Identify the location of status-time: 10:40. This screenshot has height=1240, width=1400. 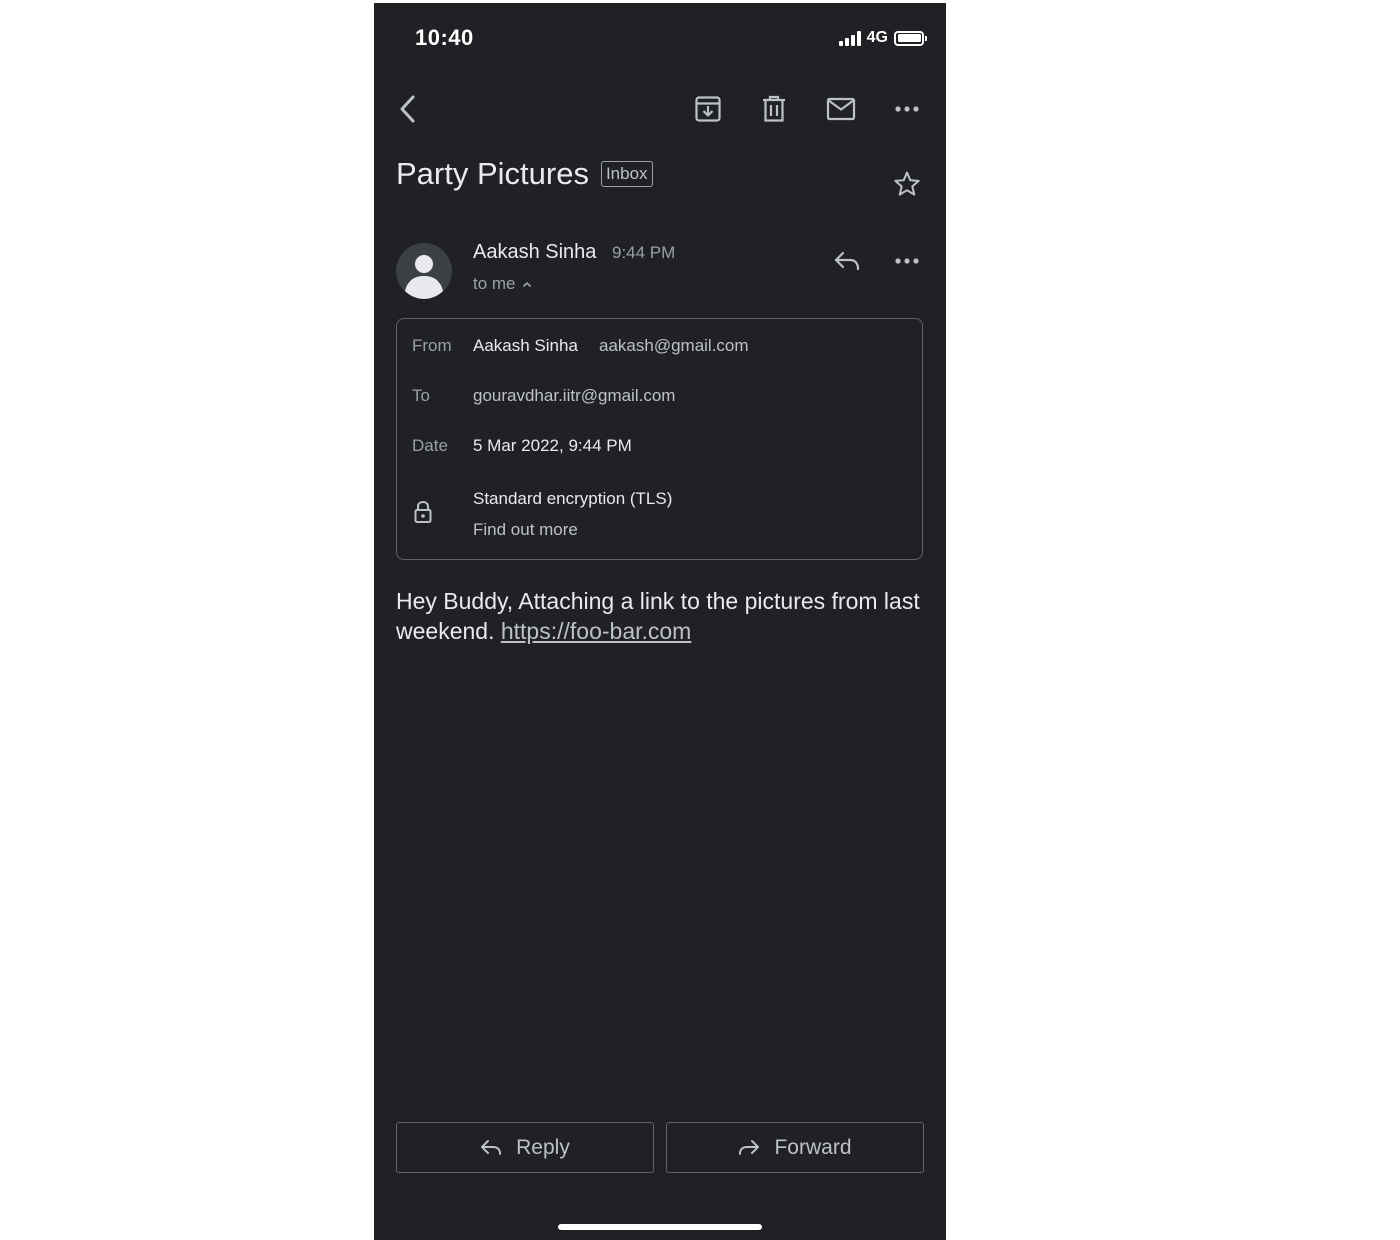
(444, 37).